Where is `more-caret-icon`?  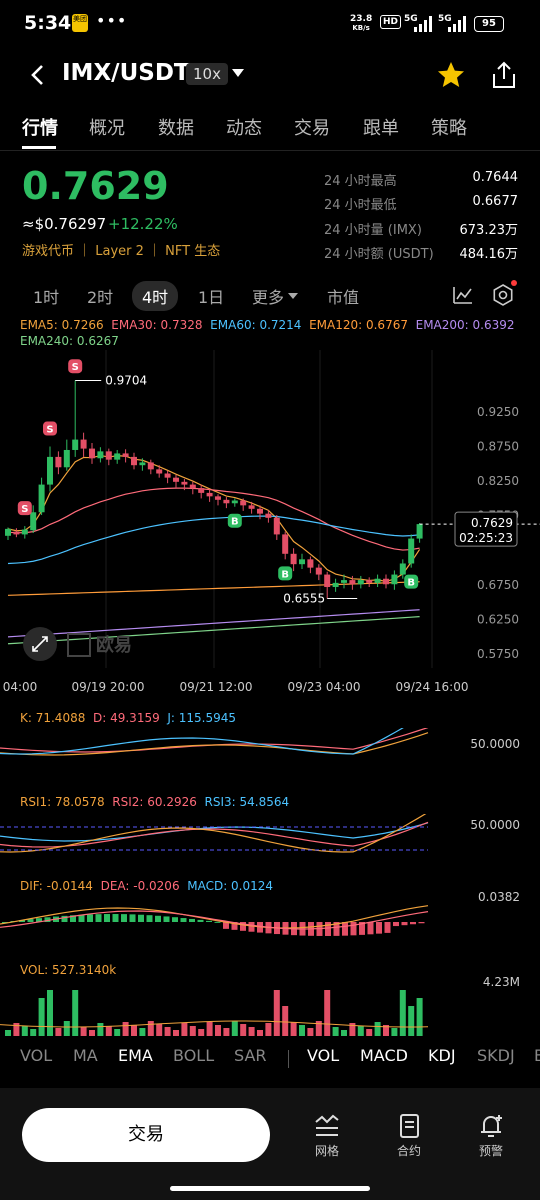 more-caret-icon is located at coordinates (293, 296).